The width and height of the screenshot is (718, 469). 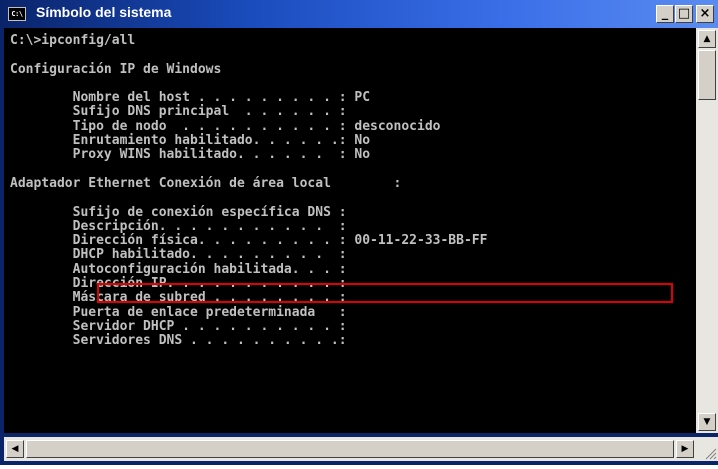 I want to click on minimize-button: _, so click(x=665, y=14).